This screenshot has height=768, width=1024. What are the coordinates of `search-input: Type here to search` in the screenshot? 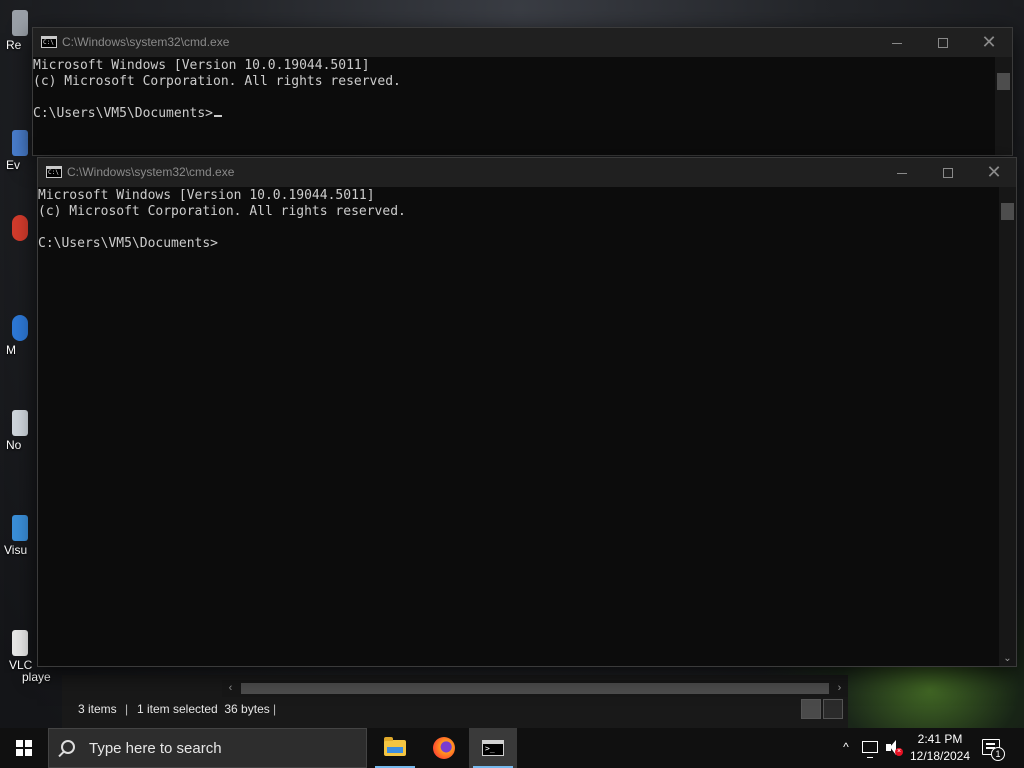 It's located at (207, 748).